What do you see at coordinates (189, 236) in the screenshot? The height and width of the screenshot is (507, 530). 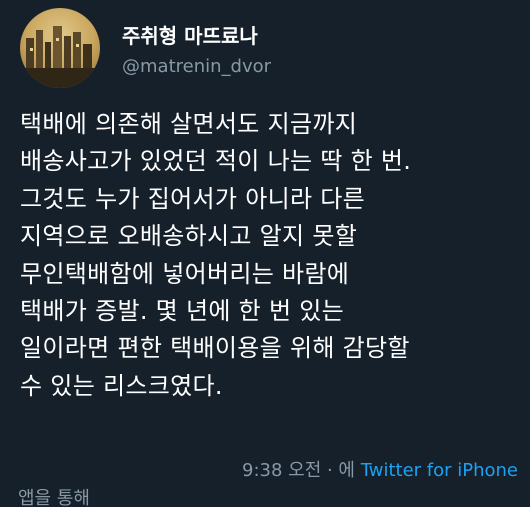 I see `tweet-text-line: 지역으로 오배송하시고 알지 못할` at bounding box center [189, 236].